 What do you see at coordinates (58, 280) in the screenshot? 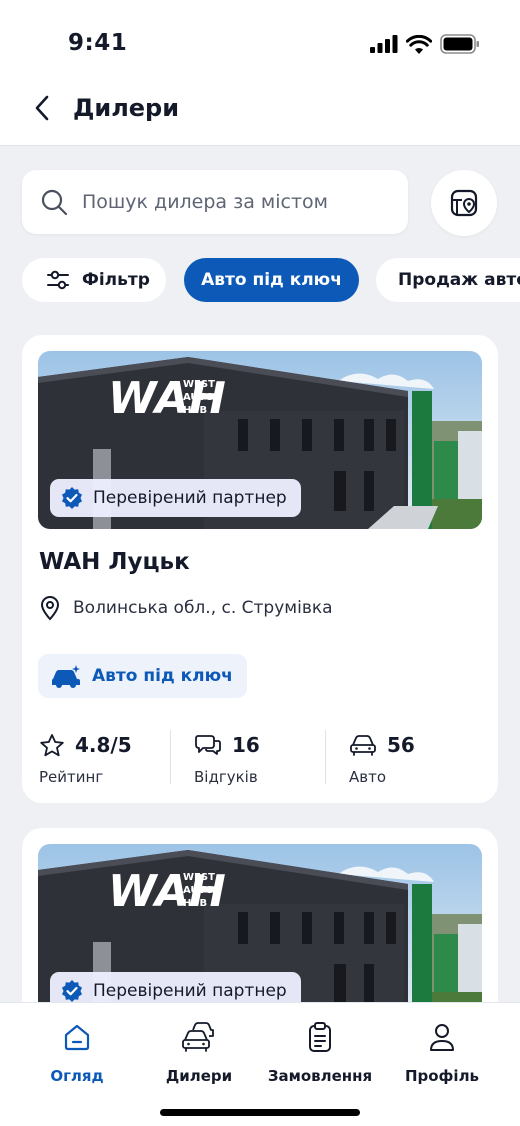
I see `sliders-icon` at bounding box center [58, 280].